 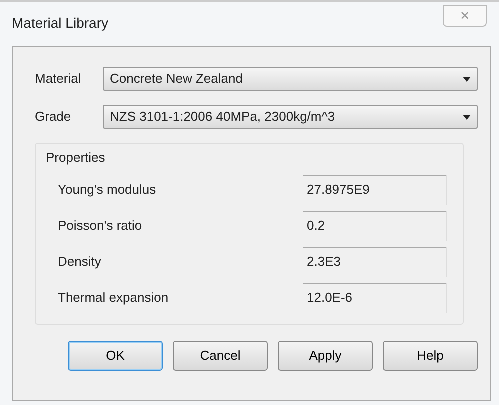 I want to click on property-label: Thermal expansion, so click(x=113, y=297).